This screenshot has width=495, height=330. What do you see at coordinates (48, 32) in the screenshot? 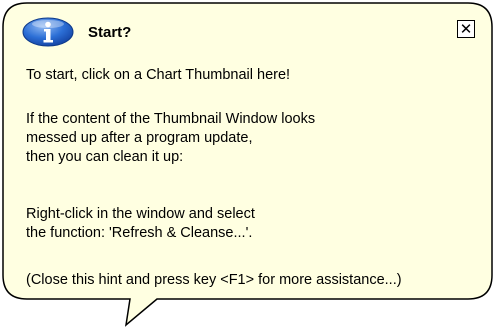
I see `info-icon` at bounding box center [48, 32].